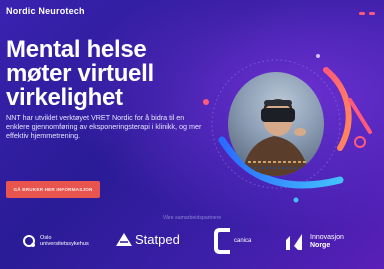 This screenshot has width=384, height=269. Describe the element at coordinates (124, 239) in the screenshot. I see `statped-logo-icon` at that location.